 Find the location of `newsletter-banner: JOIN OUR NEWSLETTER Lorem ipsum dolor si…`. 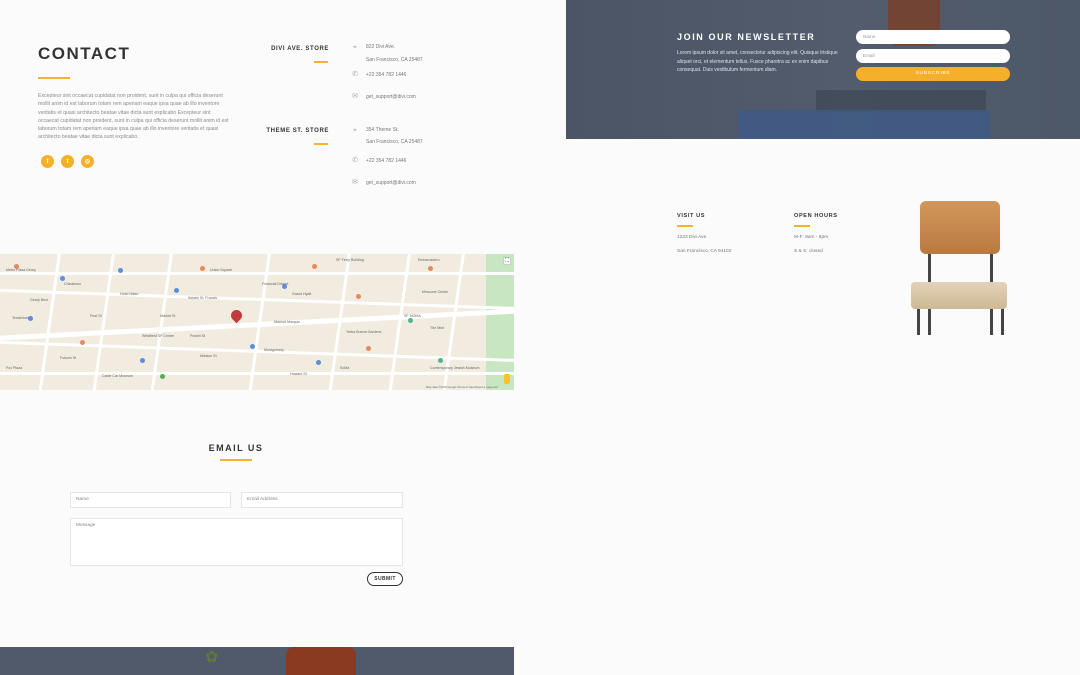

newsletter-banner: JOIN OUR NEWSLETTER Lorem ipsum dolor si… is located at coordinates (823, 69).